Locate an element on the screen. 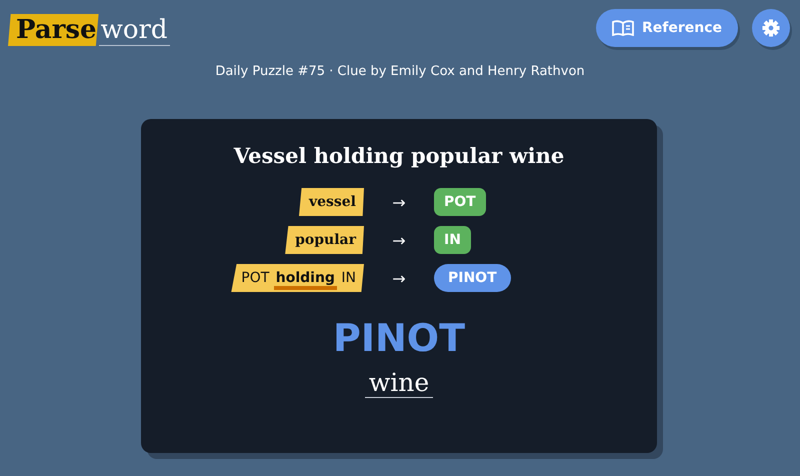 The width and height of the screenshot is (800, 476). answer-text: PINOT is located at coordinates (399, 338).